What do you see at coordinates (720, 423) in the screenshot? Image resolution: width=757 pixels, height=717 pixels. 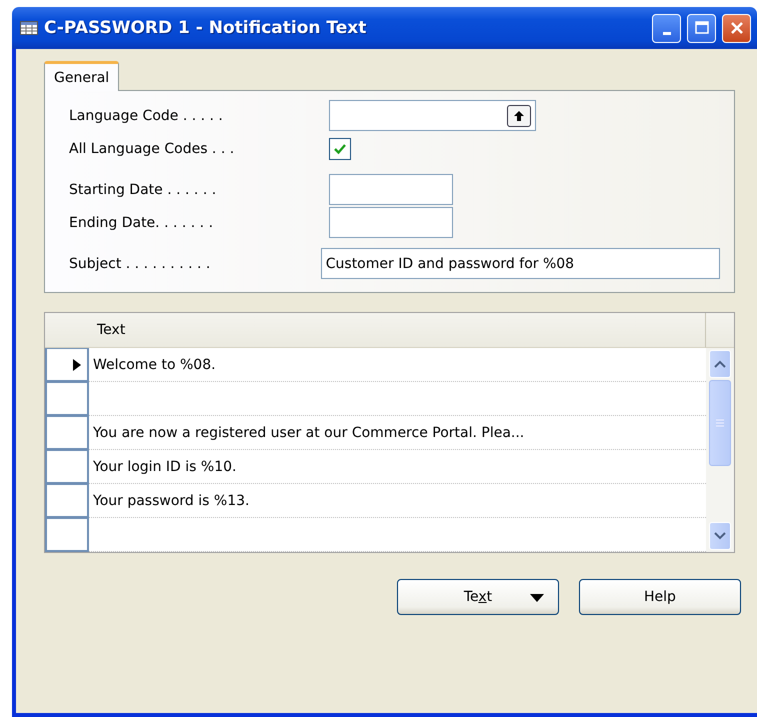 I see `grip-icon` at bounding box center [720, 423].